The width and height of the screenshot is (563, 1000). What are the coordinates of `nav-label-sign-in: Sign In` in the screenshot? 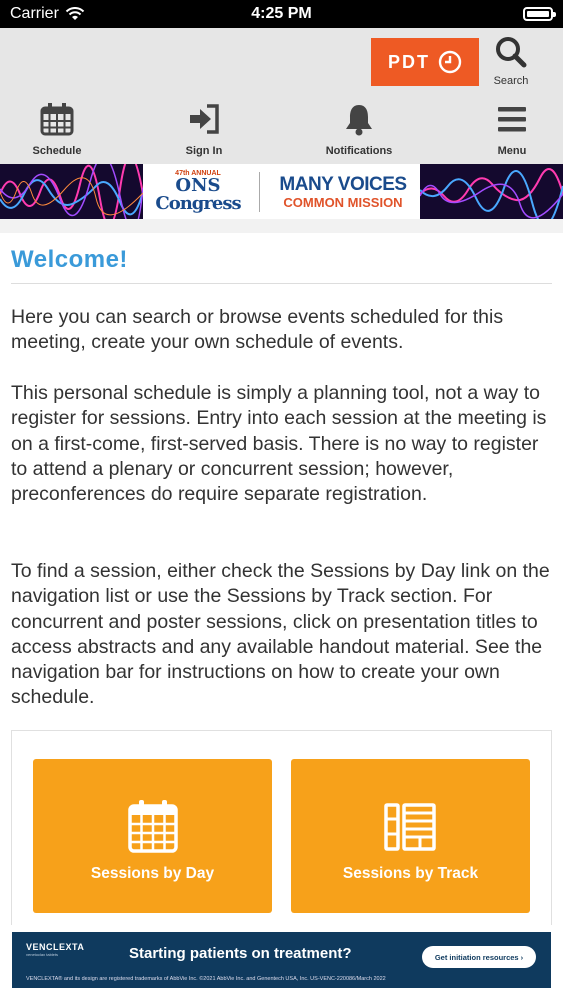 It's located at (204, 151).